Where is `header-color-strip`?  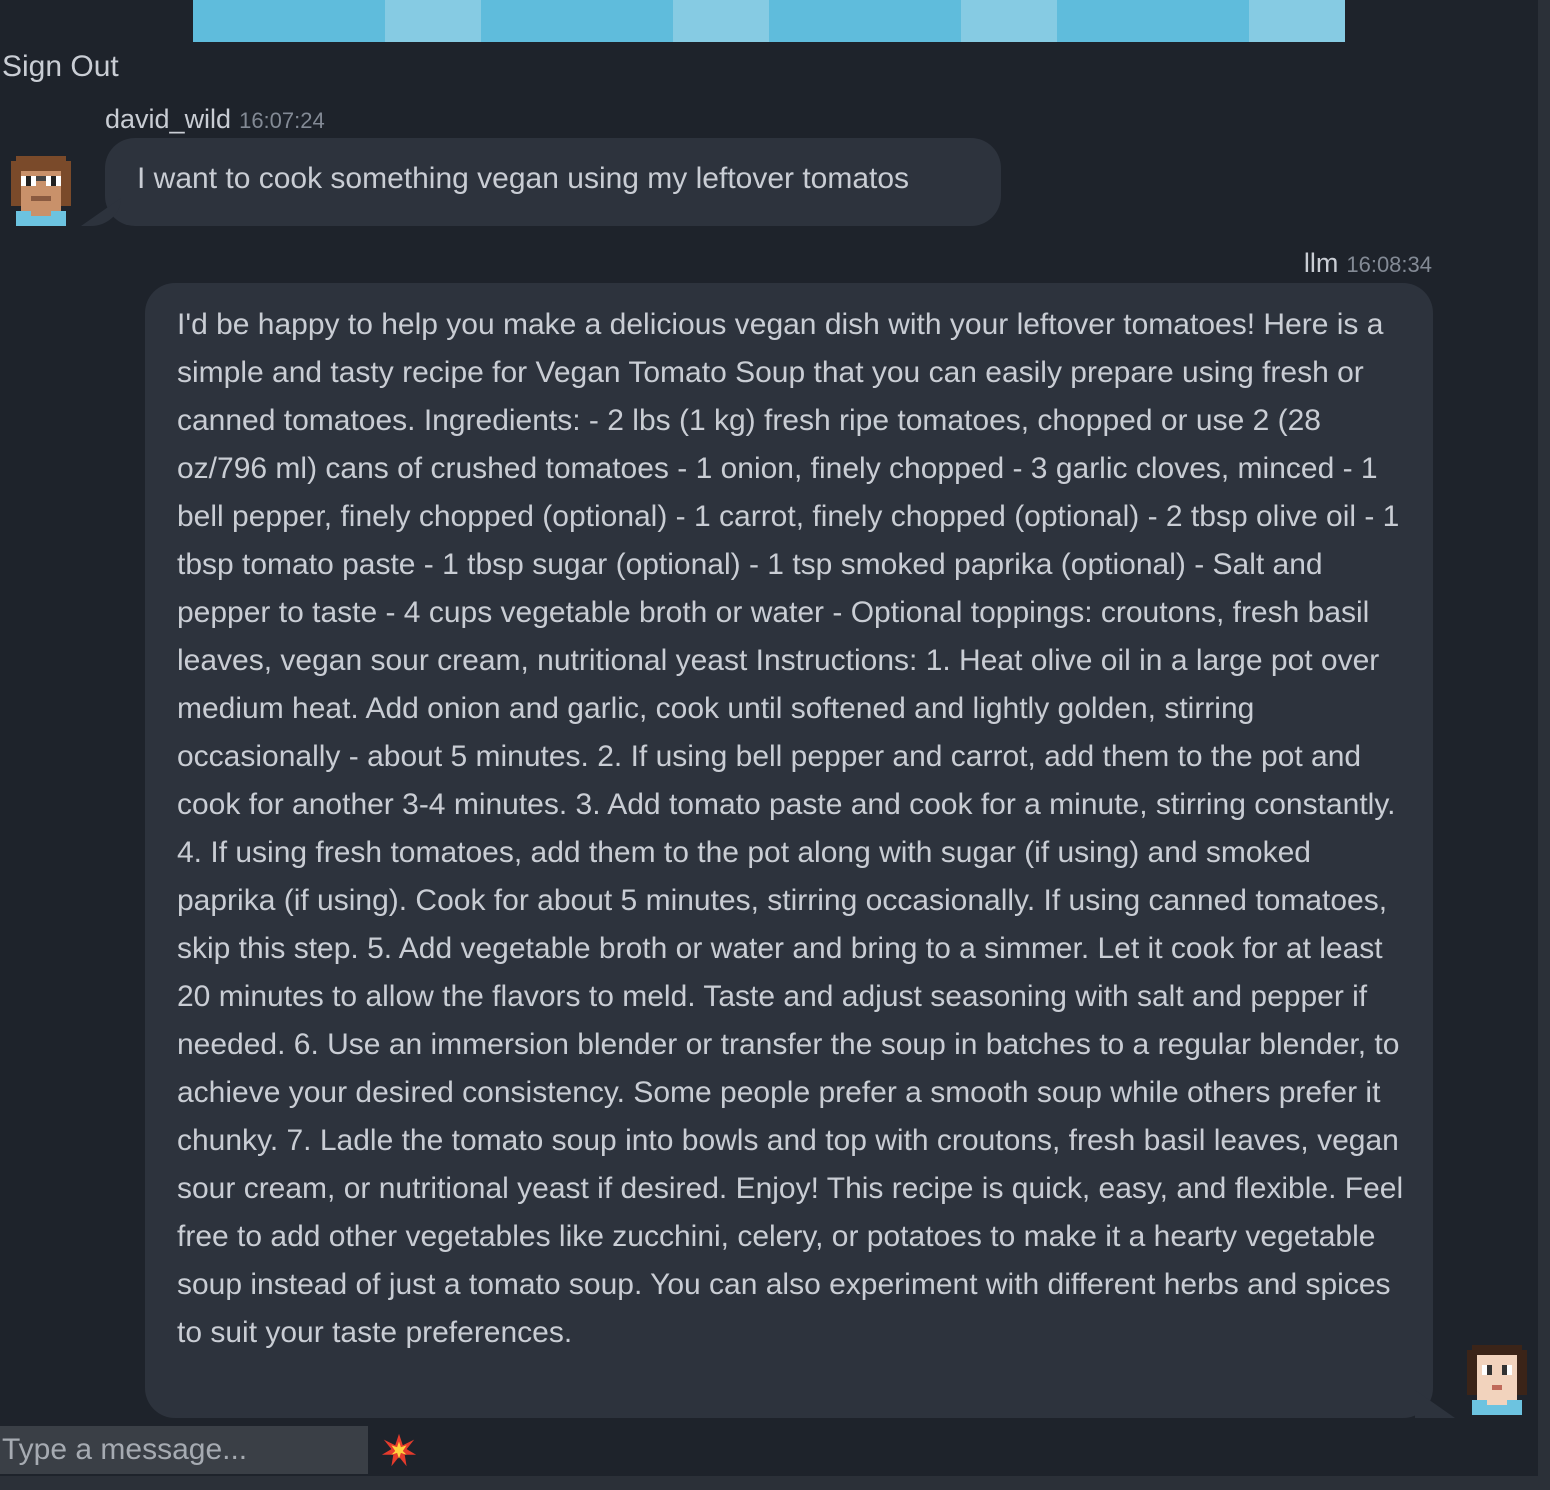
header-color-strip is located at coordinates (769, 21).